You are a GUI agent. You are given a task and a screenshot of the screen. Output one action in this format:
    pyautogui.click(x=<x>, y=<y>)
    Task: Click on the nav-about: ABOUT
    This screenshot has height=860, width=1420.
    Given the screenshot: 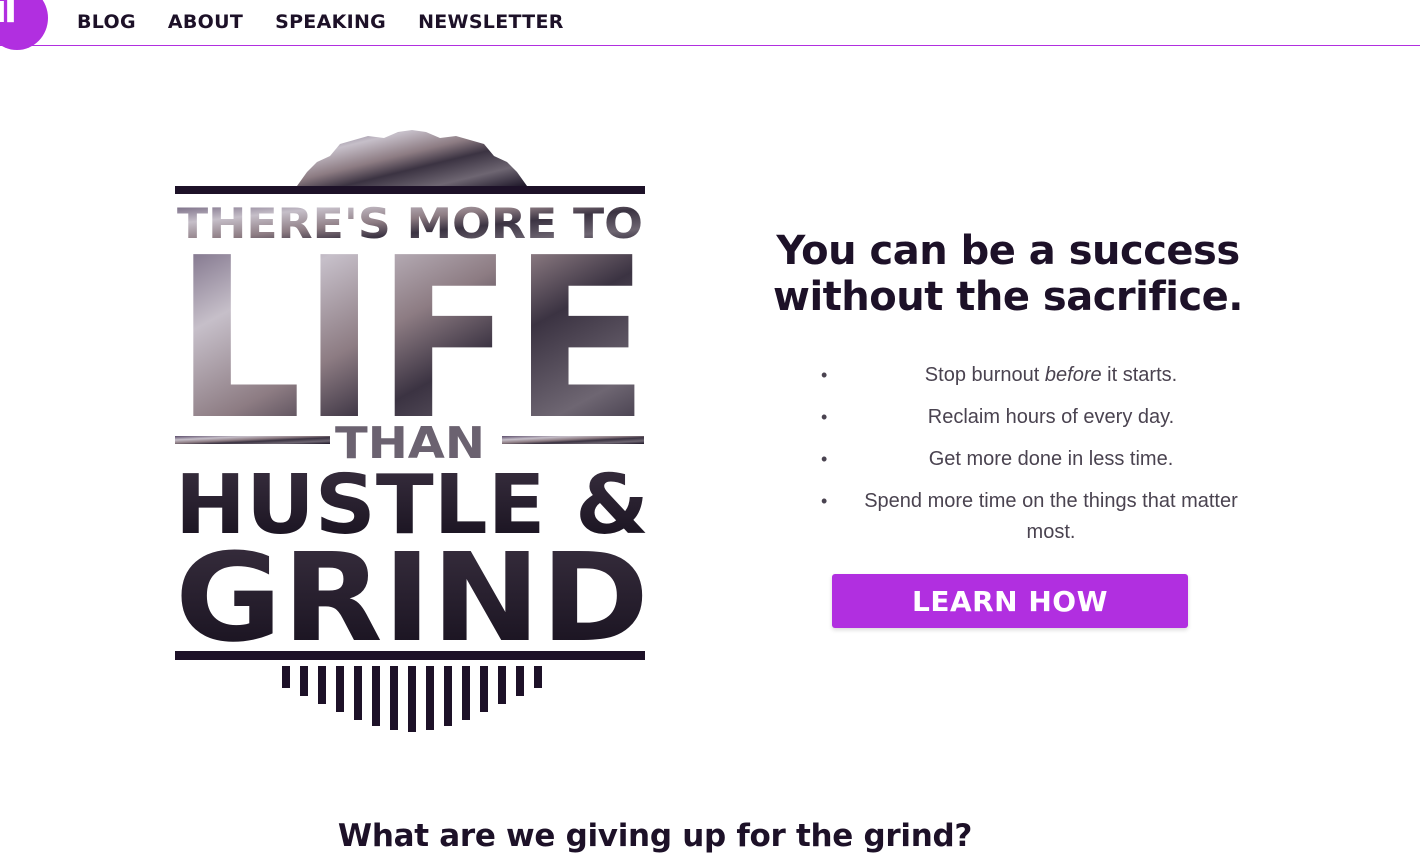 What is the action you would take?
    pyautogui.click(x=205, y=22)
    